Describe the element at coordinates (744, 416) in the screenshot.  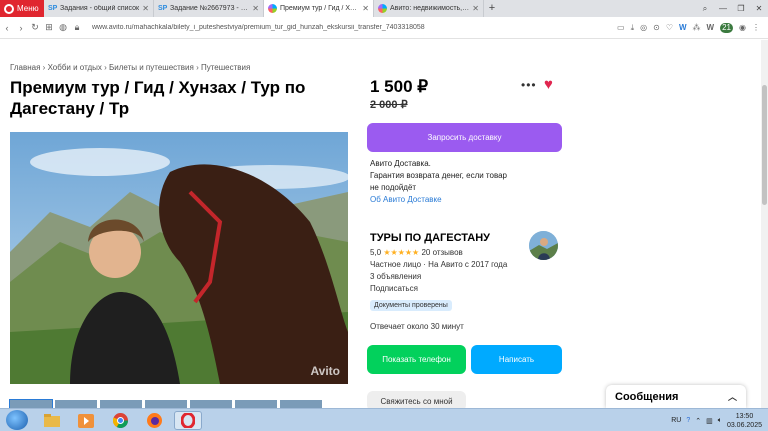
I see `clock-time: 13:50` at that location.